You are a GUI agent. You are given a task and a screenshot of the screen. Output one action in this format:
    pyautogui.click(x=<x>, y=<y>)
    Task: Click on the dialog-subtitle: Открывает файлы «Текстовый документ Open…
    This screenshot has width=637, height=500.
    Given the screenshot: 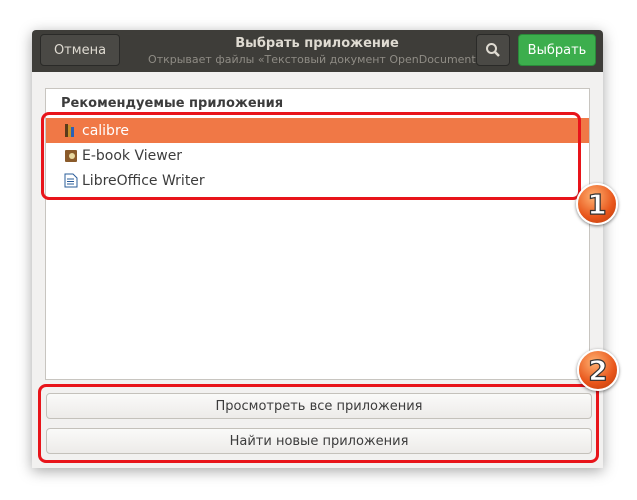 What is the action you would take?
    pyautogui.click(x=317, y=59)
    